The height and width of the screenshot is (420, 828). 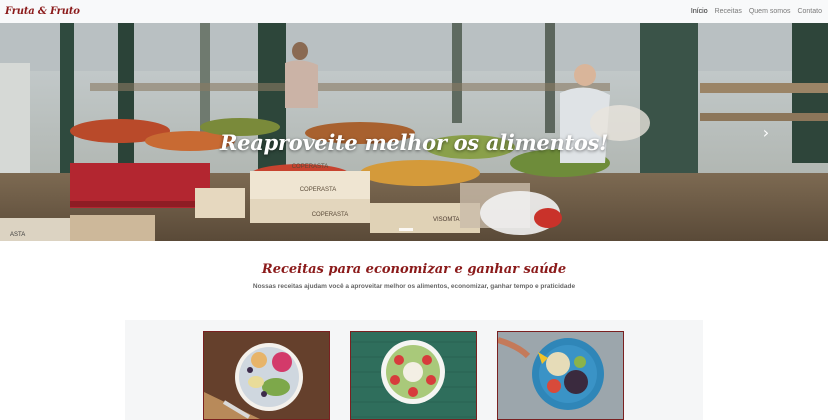 I want to click on recipe-image-smoothie-bowl, so click(x=266, y=375).